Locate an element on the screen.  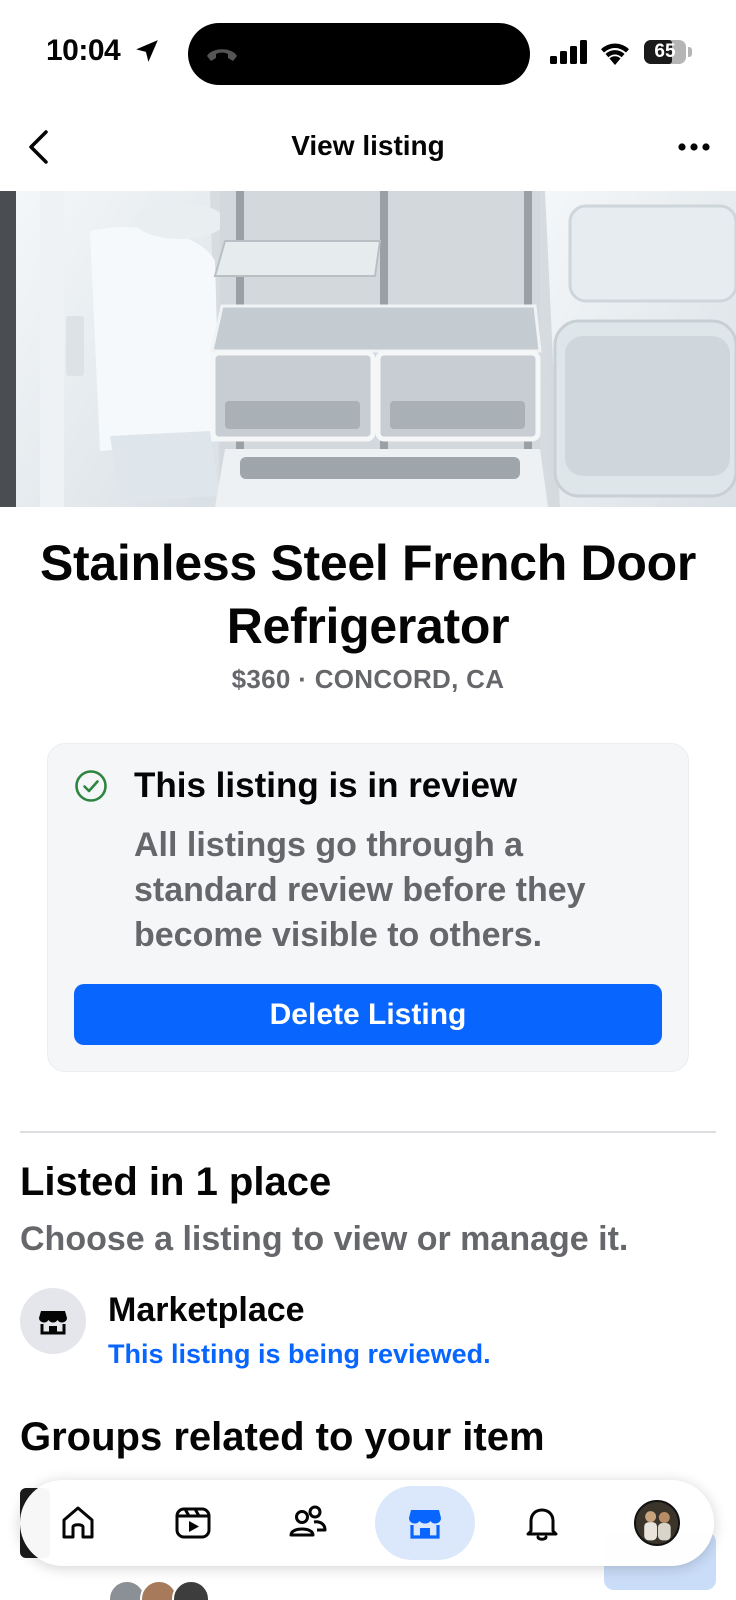
section-divider is located at coordinates (368, 1132).